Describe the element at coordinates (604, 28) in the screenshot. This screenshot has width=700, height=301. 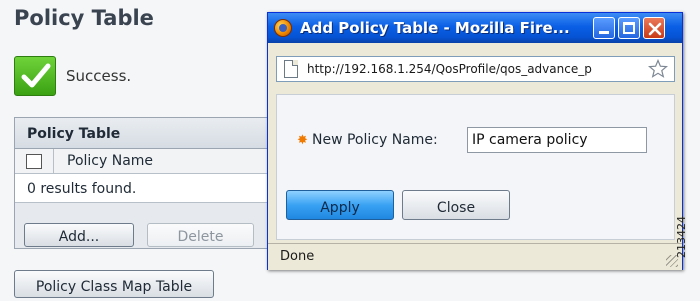
I see `minimize-button` at that location.